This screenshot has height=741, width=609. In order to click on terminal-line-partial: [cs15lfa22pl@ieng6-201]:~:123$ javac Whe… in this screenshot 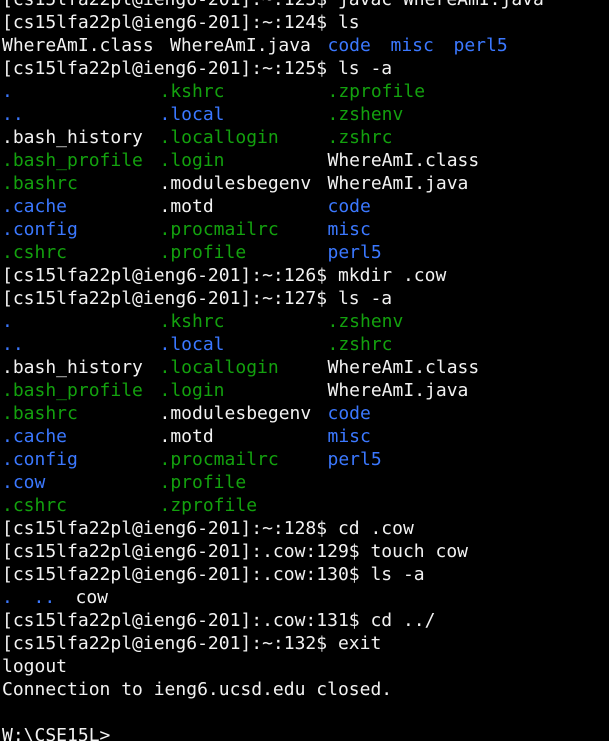, I will do `click(273, 5)`.